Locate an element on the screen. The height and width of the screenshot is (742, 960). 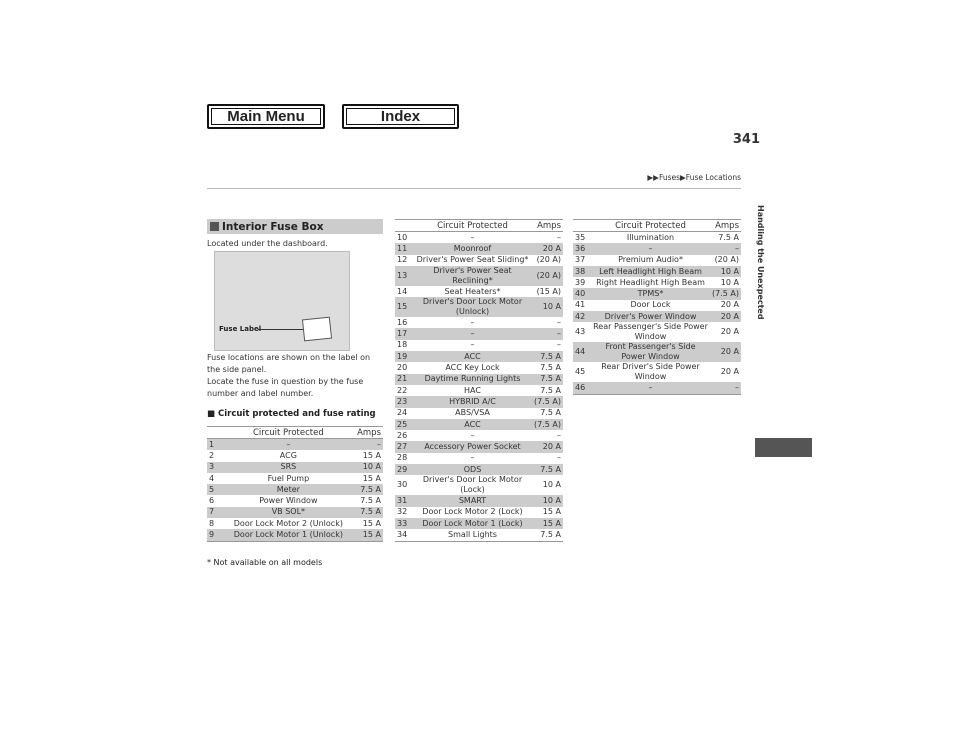
section-heading: Interior Fuse Box is located at coordinates (295, 226).